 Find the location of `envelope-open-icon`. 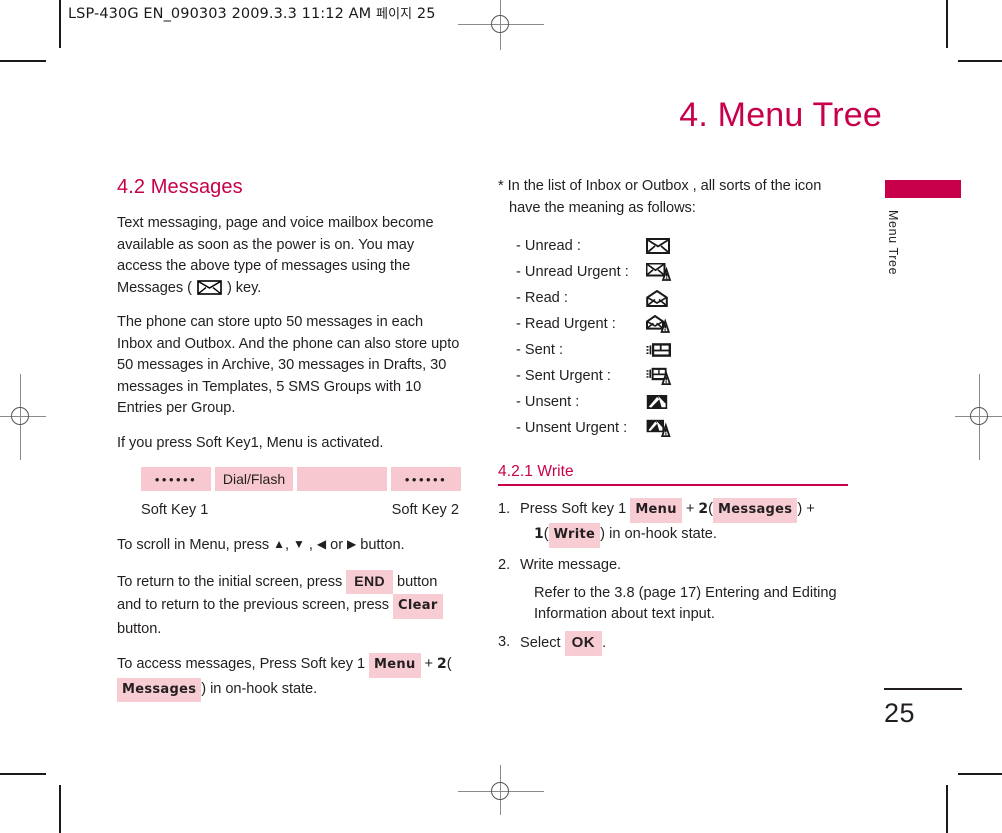

envelope-open-icon is located at coordinates (663, 298).